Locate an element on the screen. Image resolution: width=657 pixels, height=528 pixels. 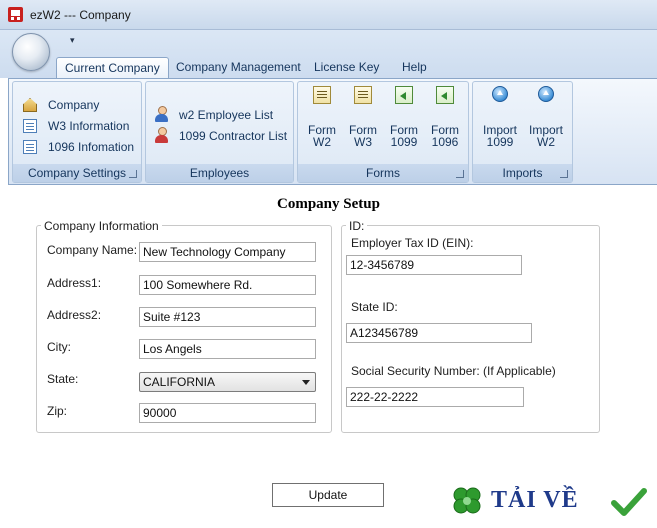
state-id-label: State ID: is located at coordinates (374, 307).